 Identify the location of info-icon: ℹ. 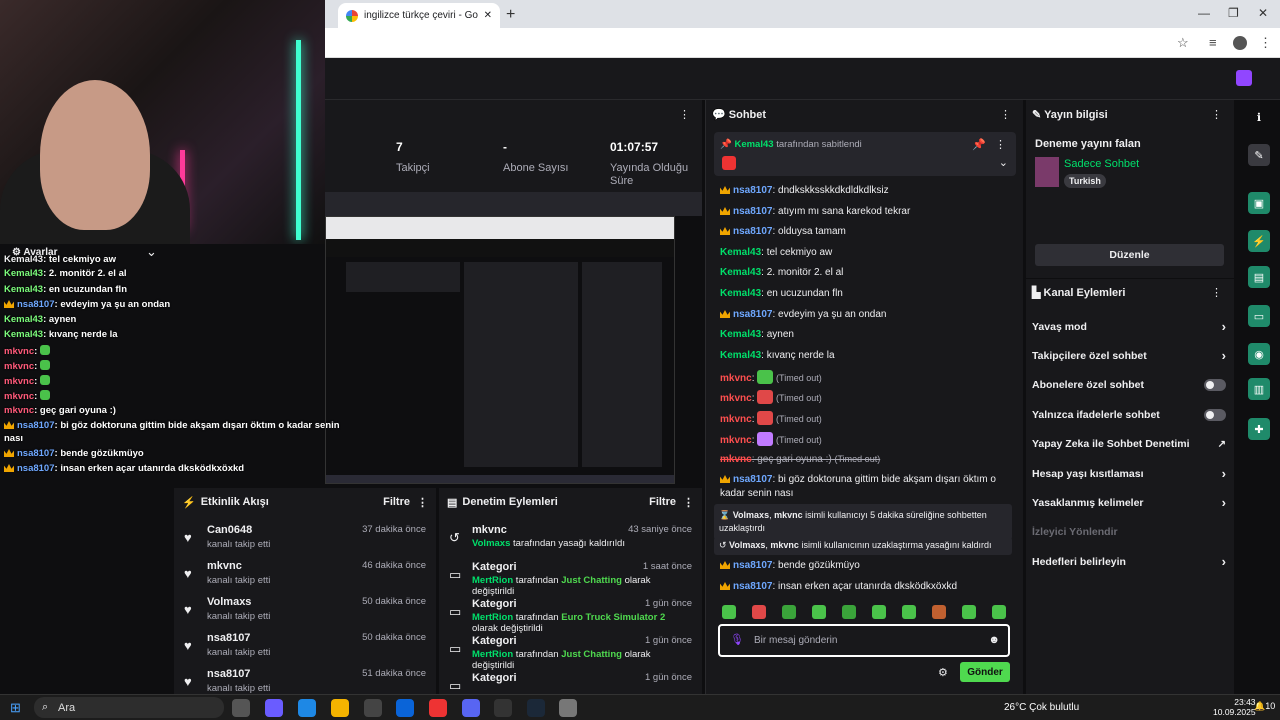
(1259, 117).